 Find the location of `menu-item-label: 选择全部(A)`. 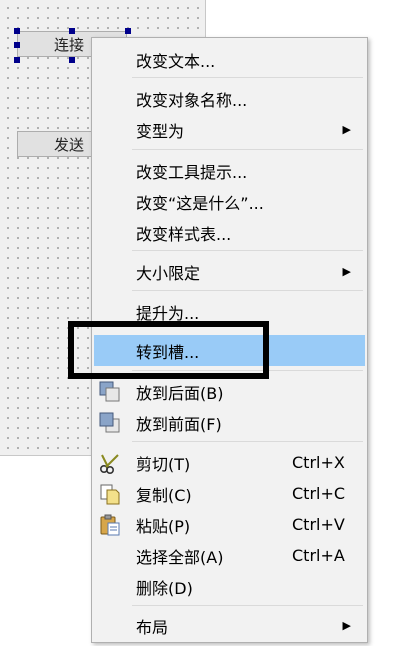

menu-item-label: 选择全部(A) is located at coordinates (180, 557).